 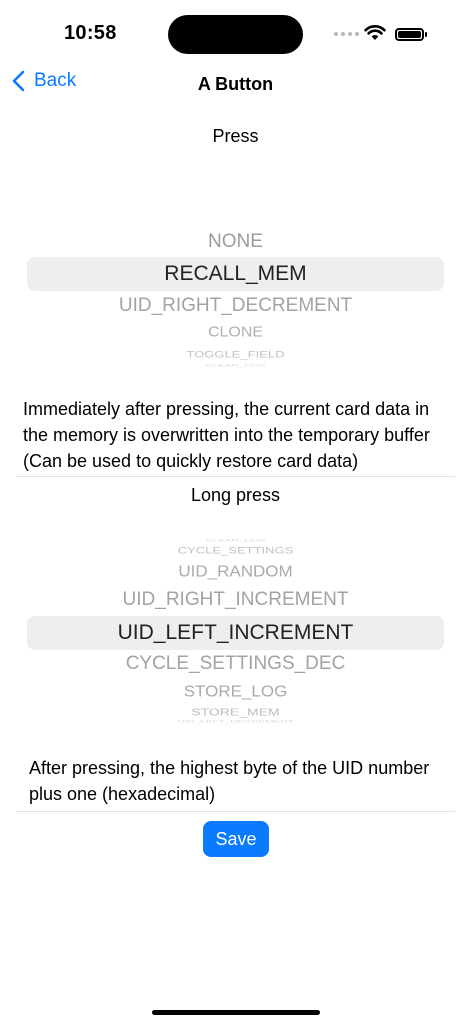 I want to click on picker-option: TOGGLE_FIELD, so click(x=235, y=354).